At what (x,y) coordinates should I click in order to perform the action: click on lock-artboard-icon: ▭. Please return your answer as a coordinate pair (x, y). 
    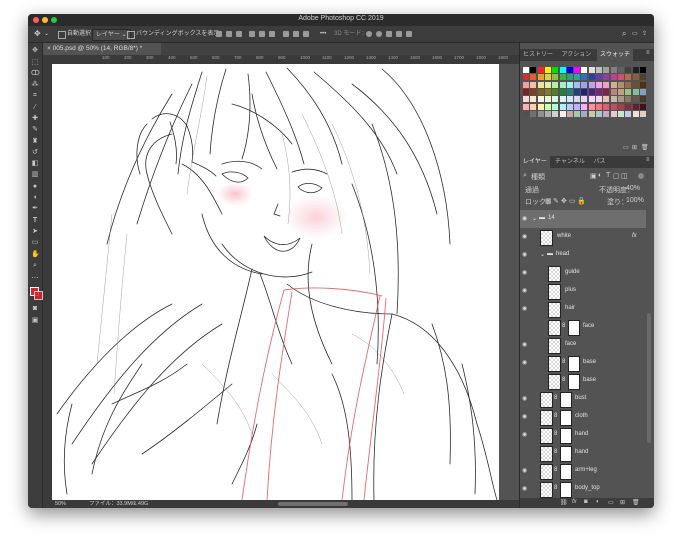
    Looking at the image, I should click on (572, 201).